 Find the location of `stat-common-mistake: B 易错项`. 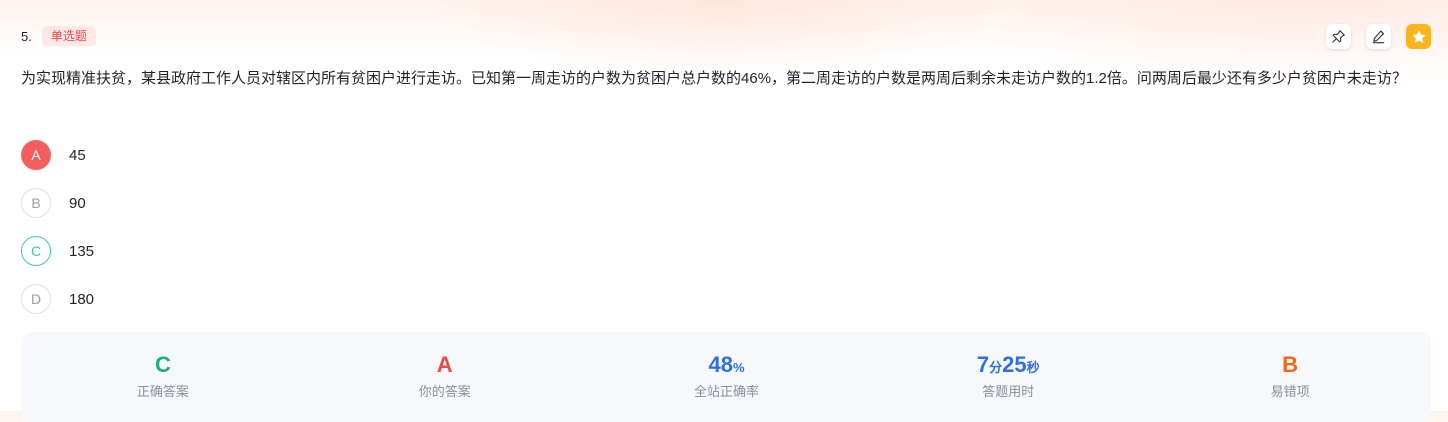

stat-common-mistake: B 易错项 is located at coordinates (1290, 377).